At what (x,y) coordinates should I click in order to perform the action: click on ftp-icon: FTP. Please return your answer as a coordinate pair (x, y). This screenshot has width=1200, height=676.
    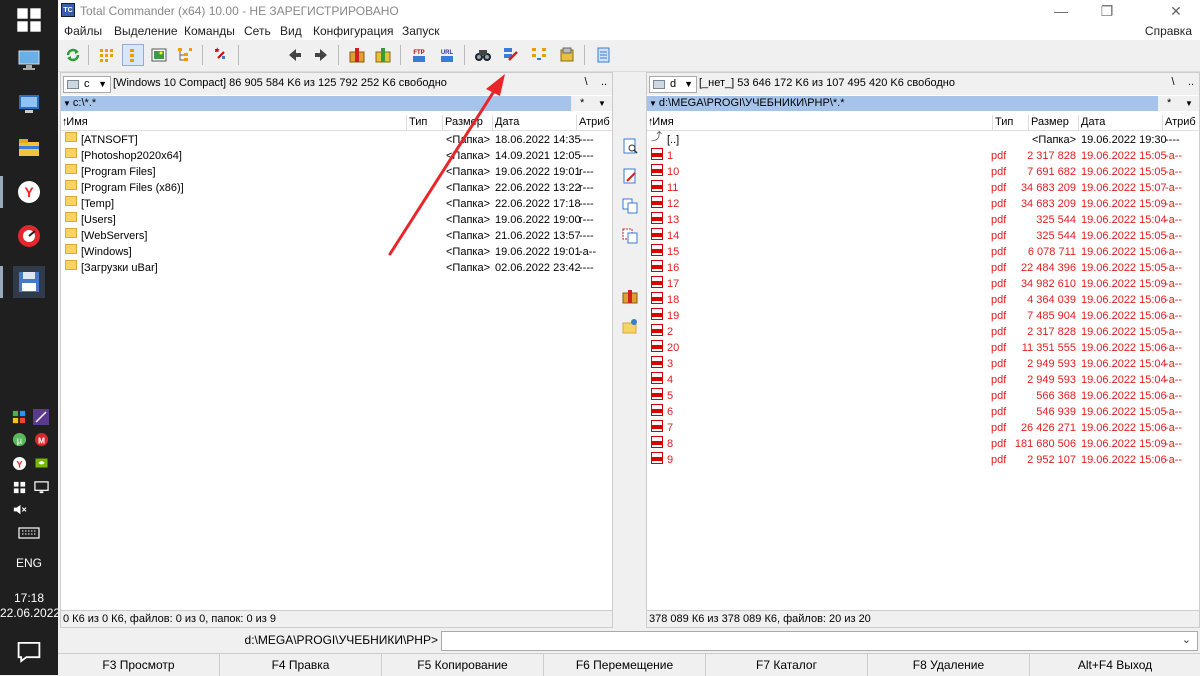
    Looking at the image, I should click on (419, 55).